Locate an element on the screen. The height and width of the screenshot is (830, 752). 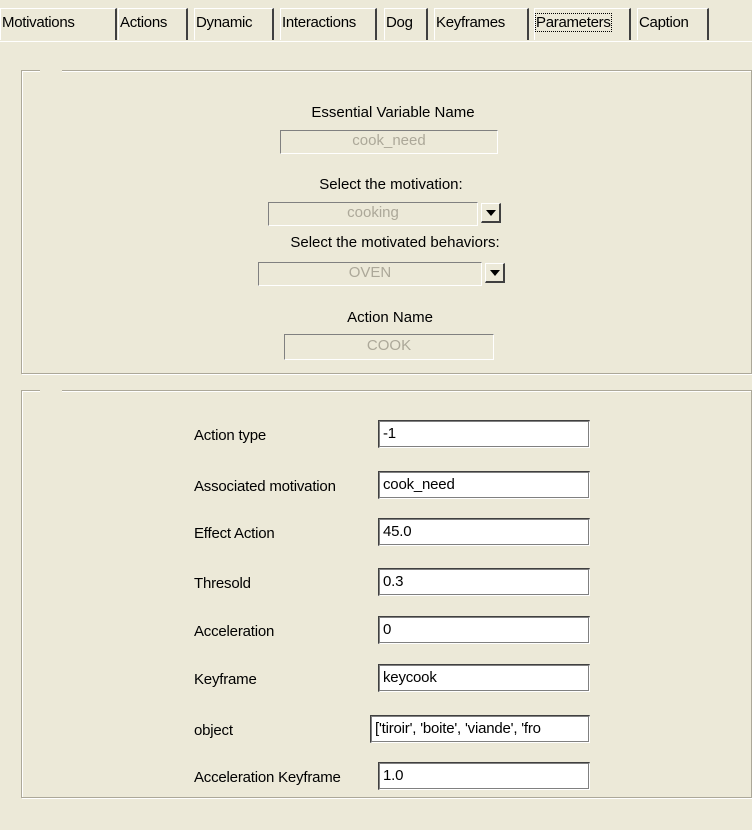
action-type-label: Action type is located at coordinates (230, 435).